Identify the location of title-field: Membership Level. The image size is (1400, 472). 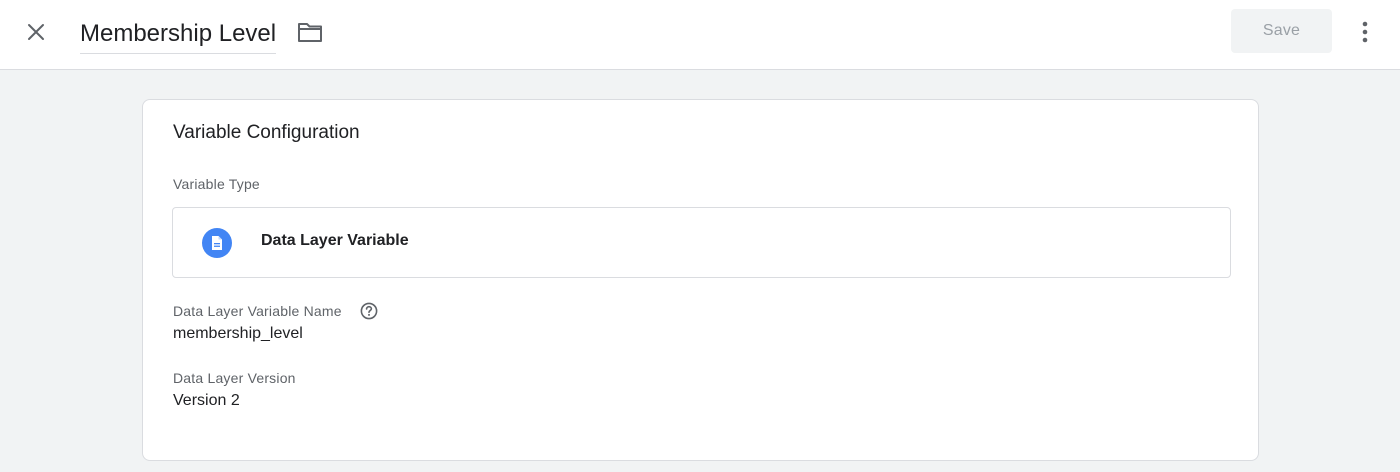
(178, 34).